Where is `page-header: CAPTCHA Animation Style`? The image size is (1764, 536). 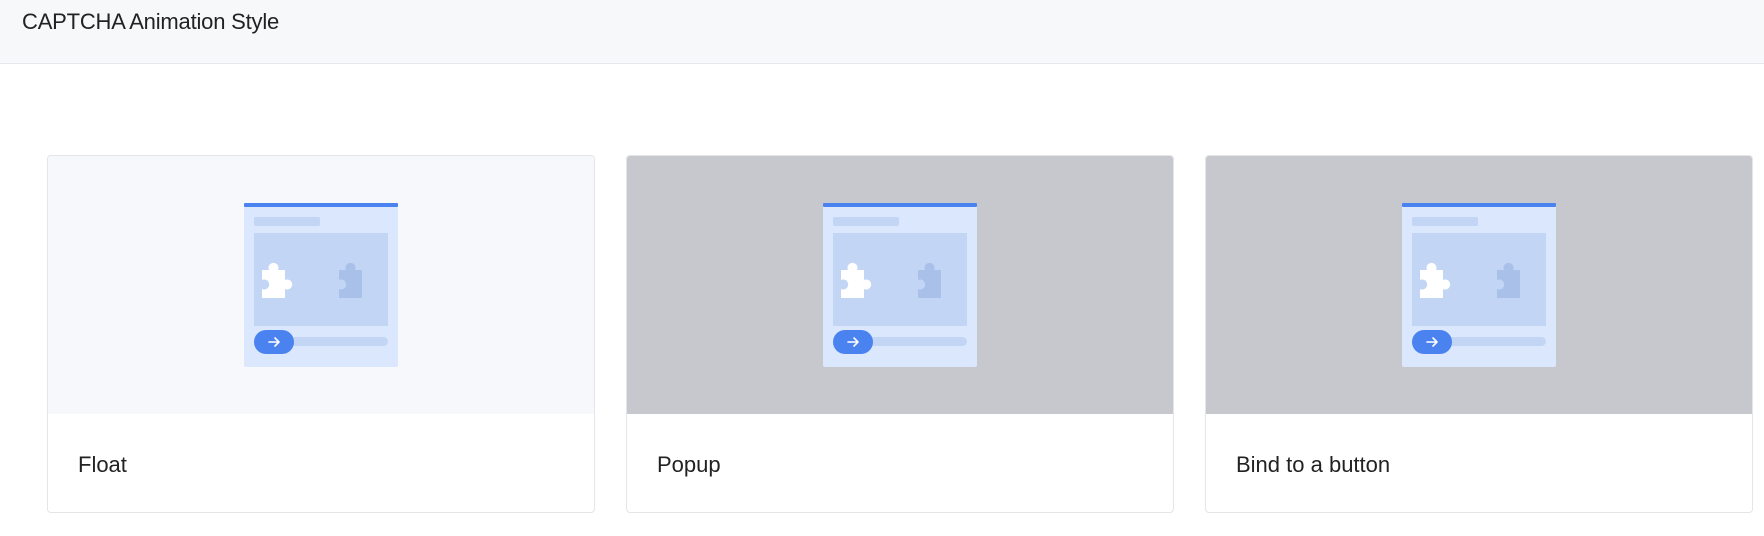 page-header: CAPTCHA Animation Style is located at coordinates (882, 32).